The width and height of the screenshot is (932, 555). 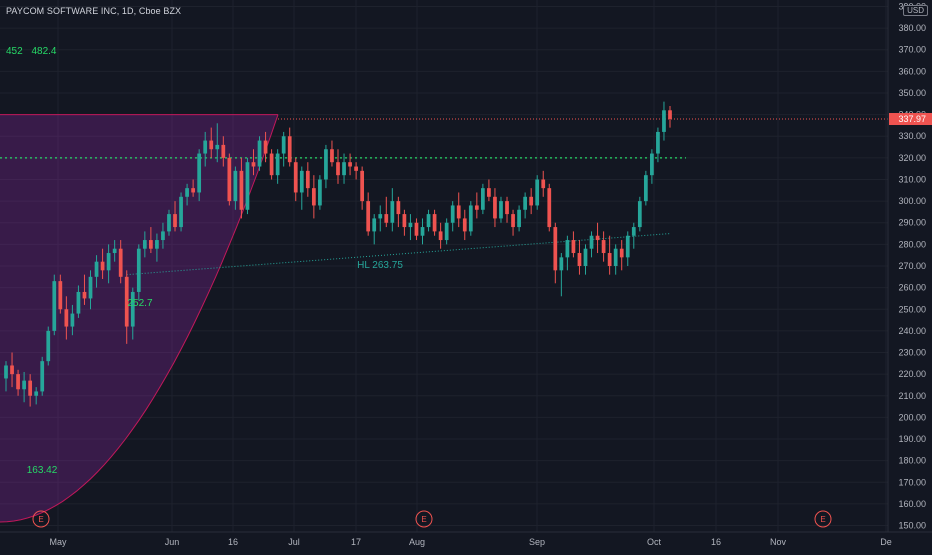 What do you see at coordinates (294, 542) in the screenshot?
I see `time-tick-label: Jul` at bounding box center [294, 542].